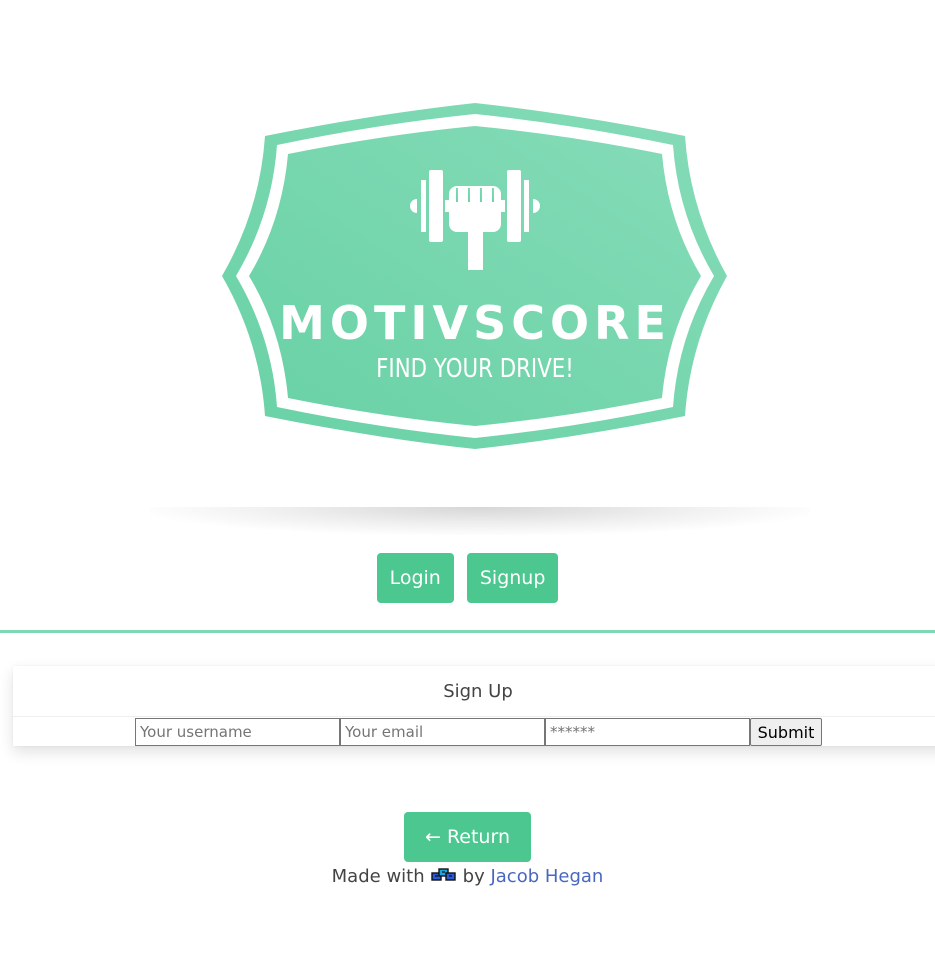 This screenshot has height=955, width=935. Describe the element at coordinates (480, 521) in the screenshot. I see `header-shadow` at that location.